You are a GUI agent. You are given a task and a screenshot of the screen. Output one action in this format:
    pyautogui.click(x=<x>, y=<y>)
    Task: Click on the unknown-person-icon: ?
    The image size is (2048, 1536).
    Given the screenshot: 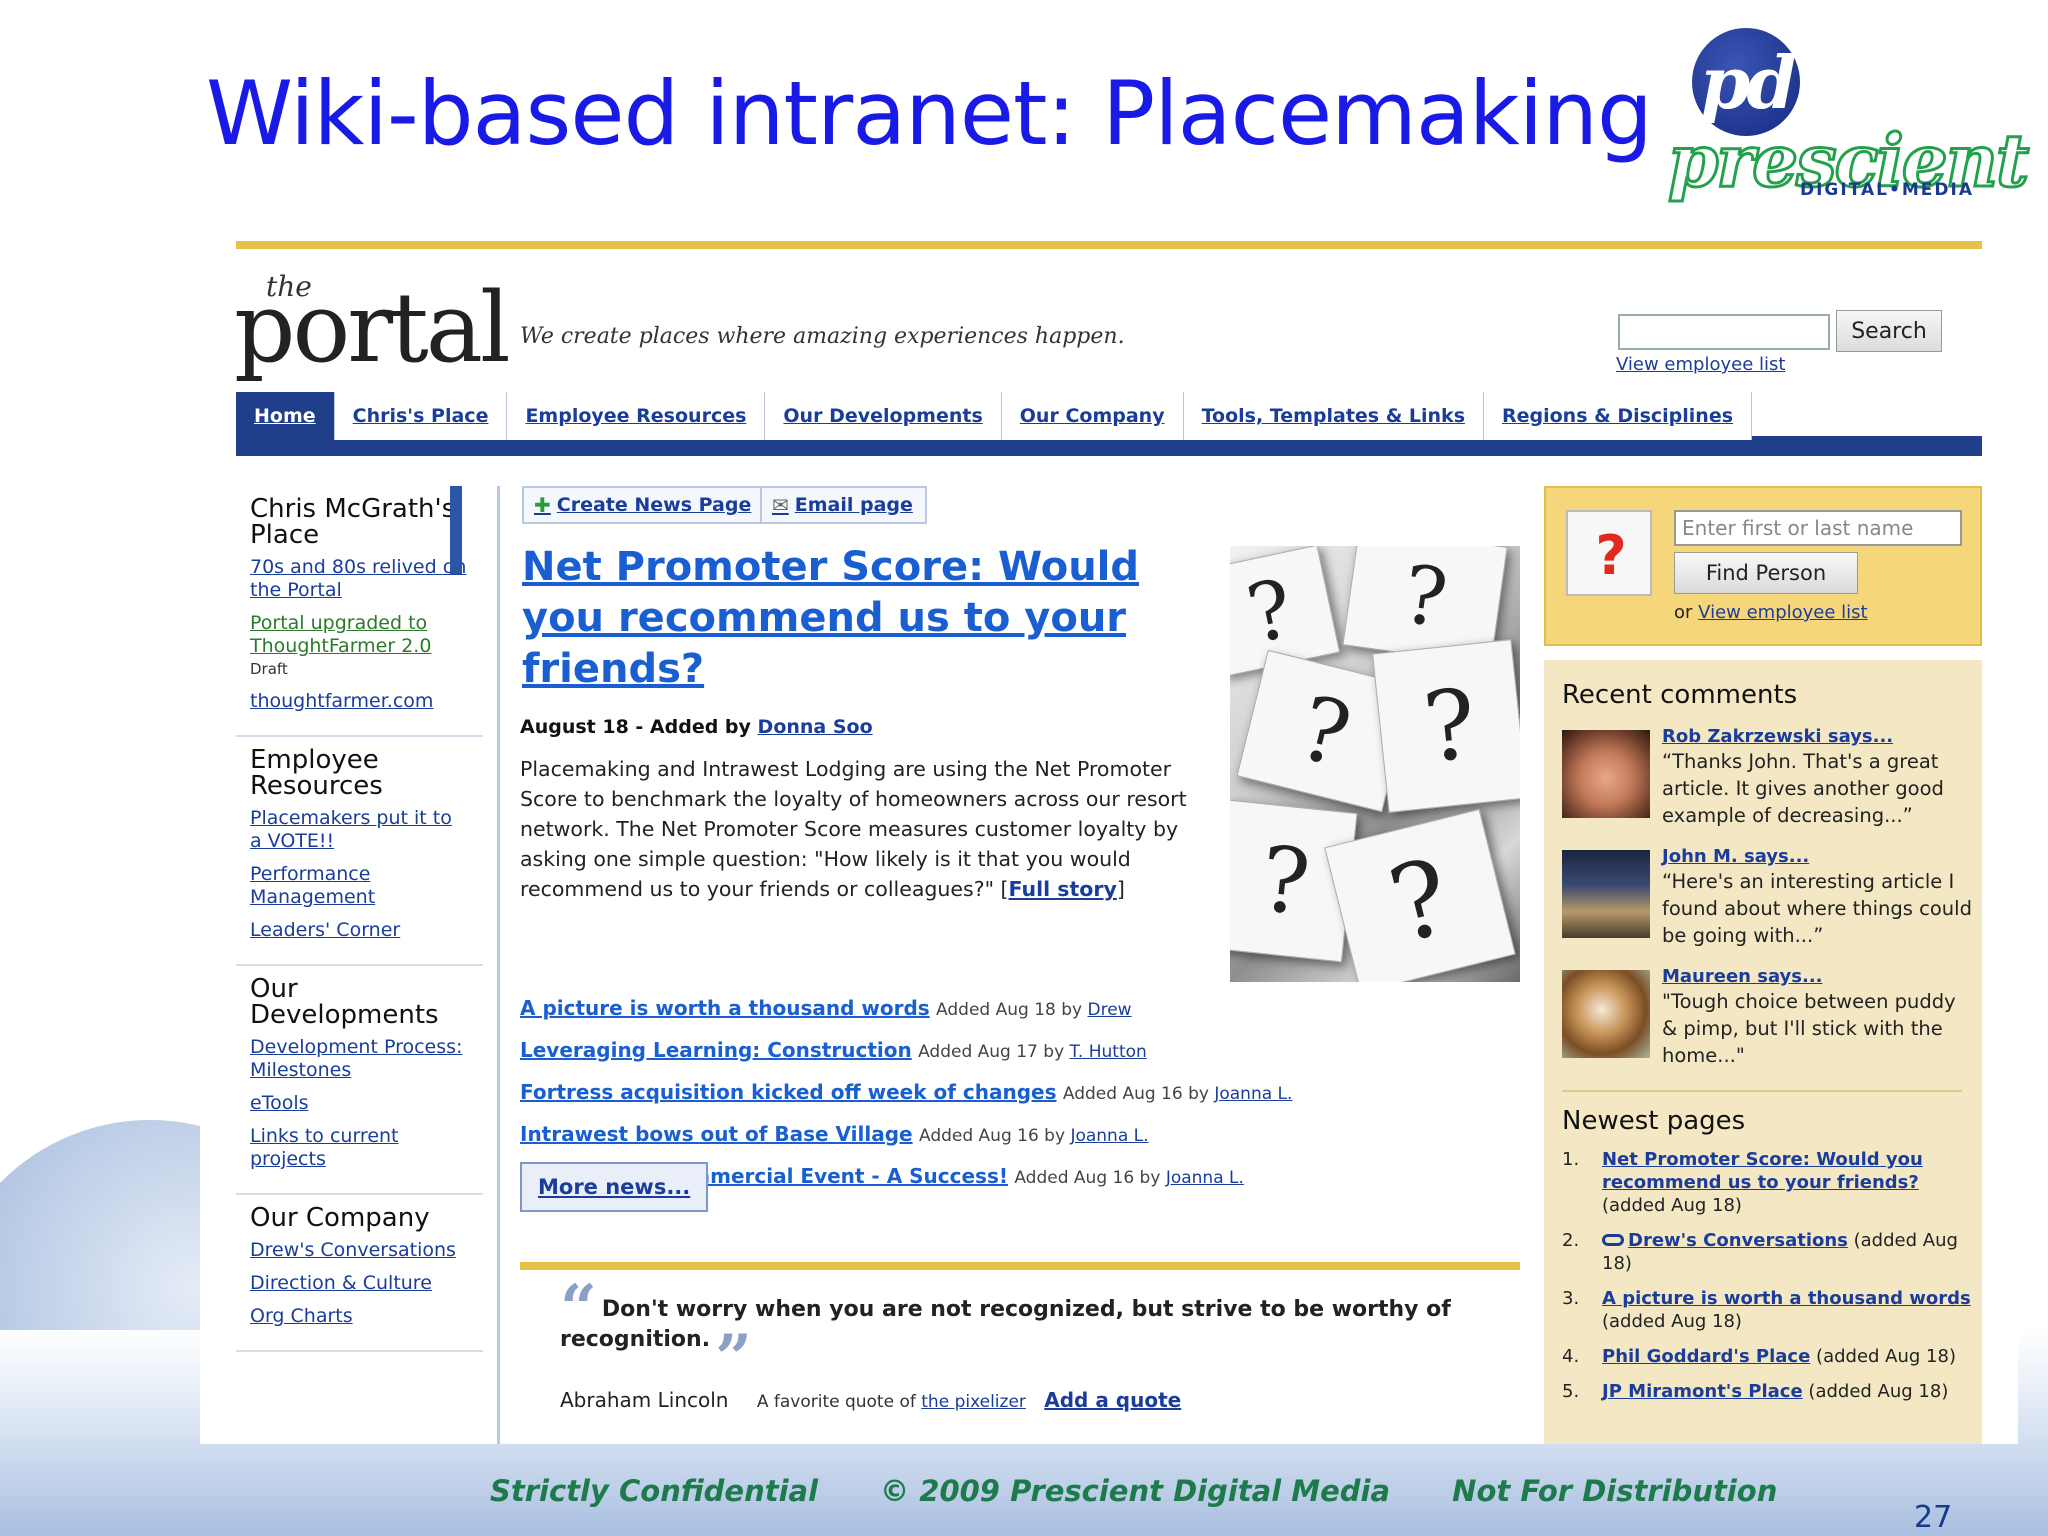 What is the action you would take?
    pyautogui.click(x=1611, y=555)
    